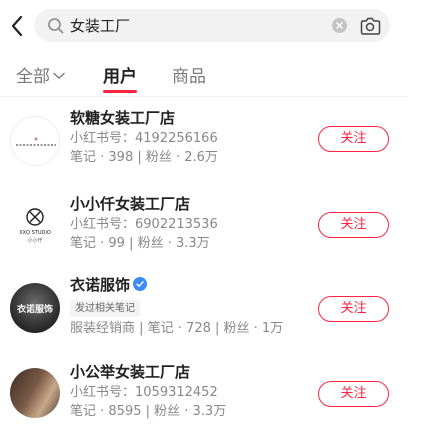 The height and width of the screenshot is (436, 424). What do you see at coordinates (144, 138) in the screenshot?
I see `user-id: 小红书号：4192256166` at bounding box center [144, 138].